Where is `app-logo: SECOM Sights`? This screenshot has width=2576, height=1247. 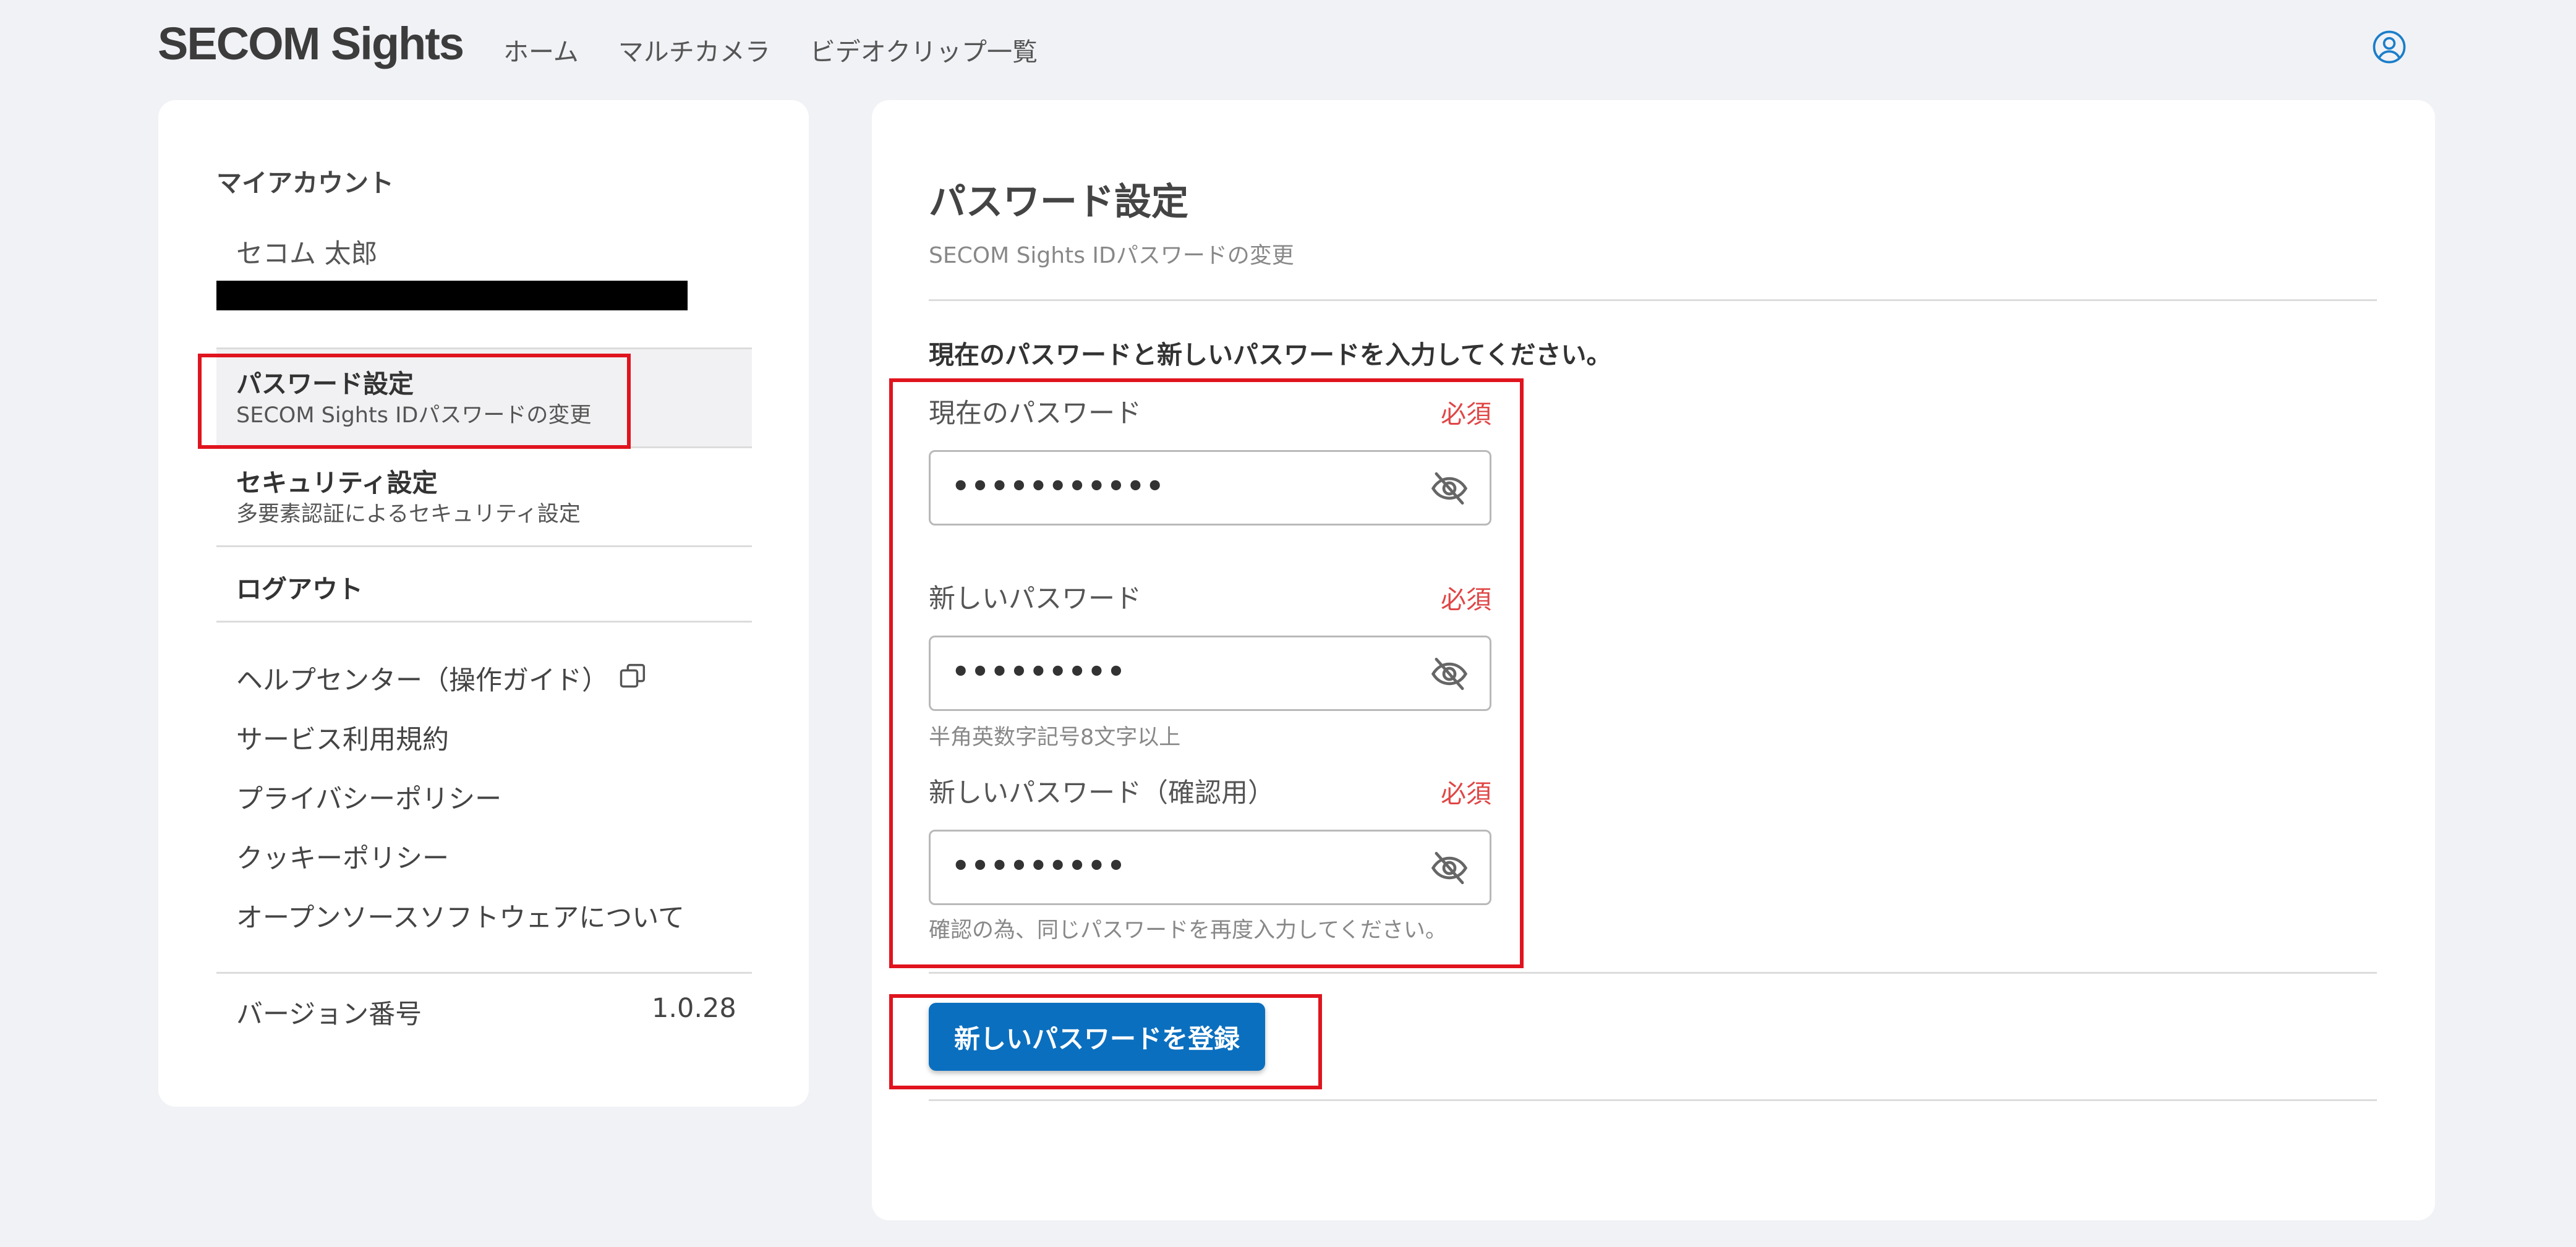 app-logo: SECOM Sights is located at coordinates (311, 44).